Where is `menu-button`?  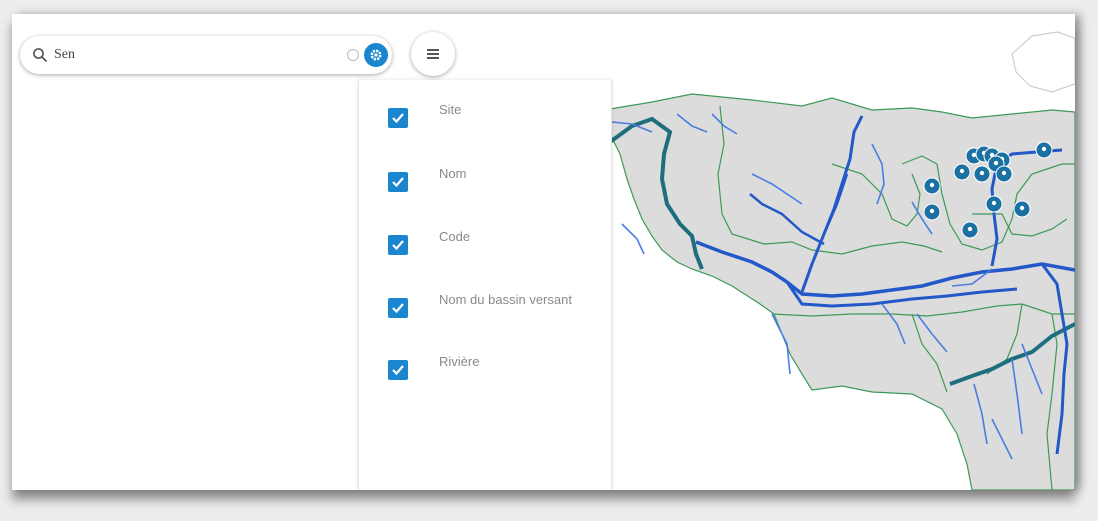 menu-button is located at coordinates (433, 54).